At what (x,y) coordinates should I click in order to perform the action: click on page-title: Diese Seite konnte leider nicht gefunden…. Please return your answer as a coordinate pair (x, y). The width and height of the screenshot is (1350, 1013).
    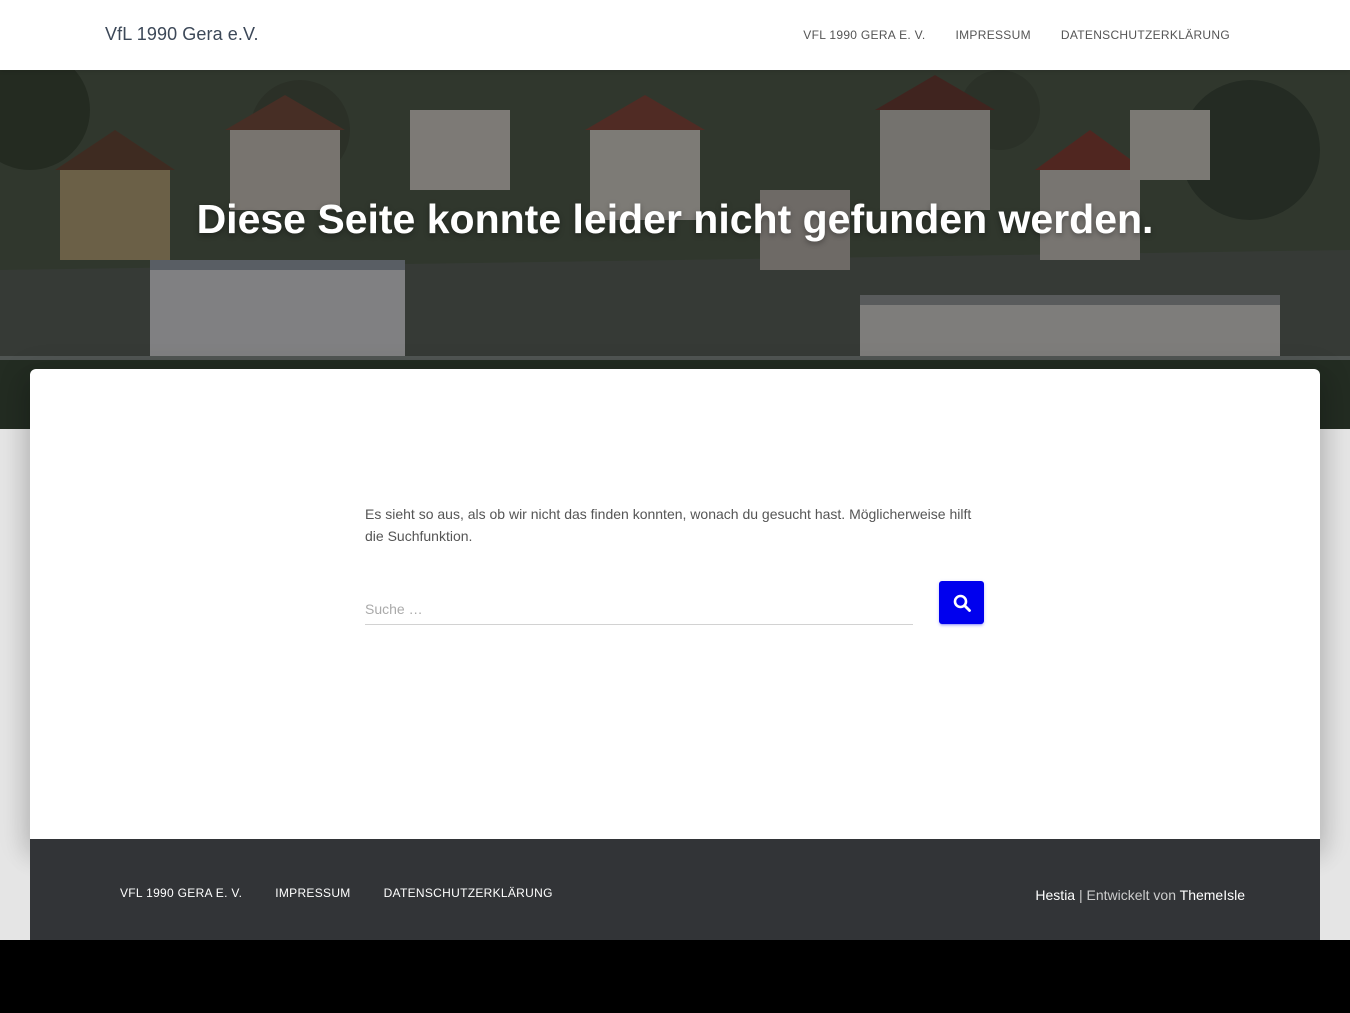
    Looking at the image, I should click on (675, 219).